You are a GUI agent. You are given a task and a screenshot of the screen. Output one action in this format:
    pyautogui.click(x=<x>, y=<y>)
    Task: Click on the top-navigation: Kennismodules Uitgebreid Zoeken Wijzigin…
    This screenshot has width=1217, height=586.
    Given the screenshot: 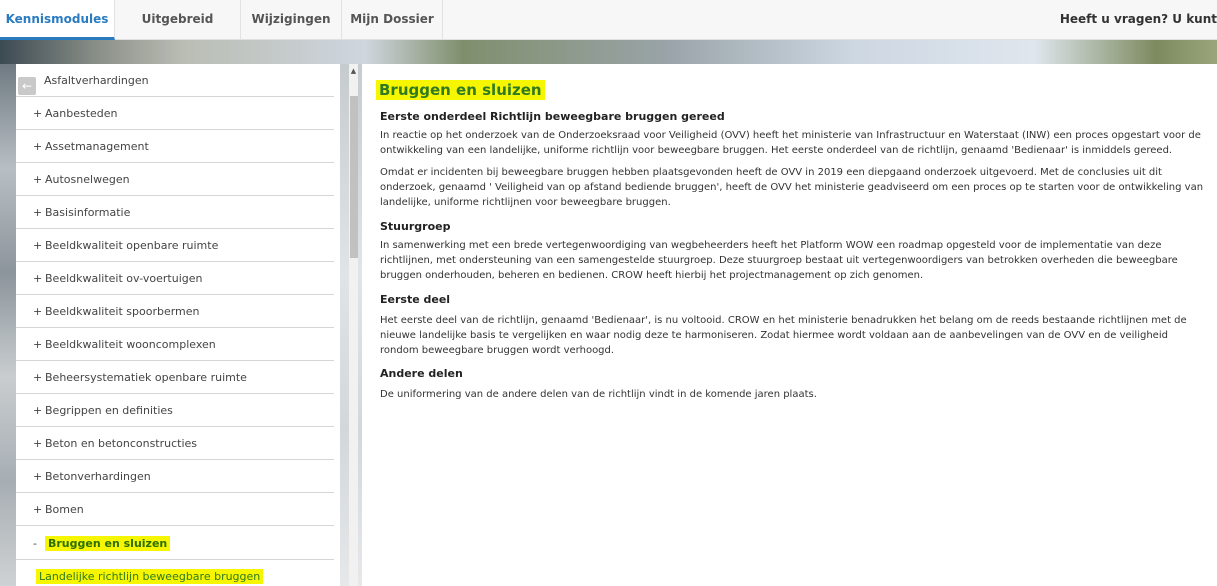 What is the action you would take?
    pyautogui.click(x=608, y=32)
    